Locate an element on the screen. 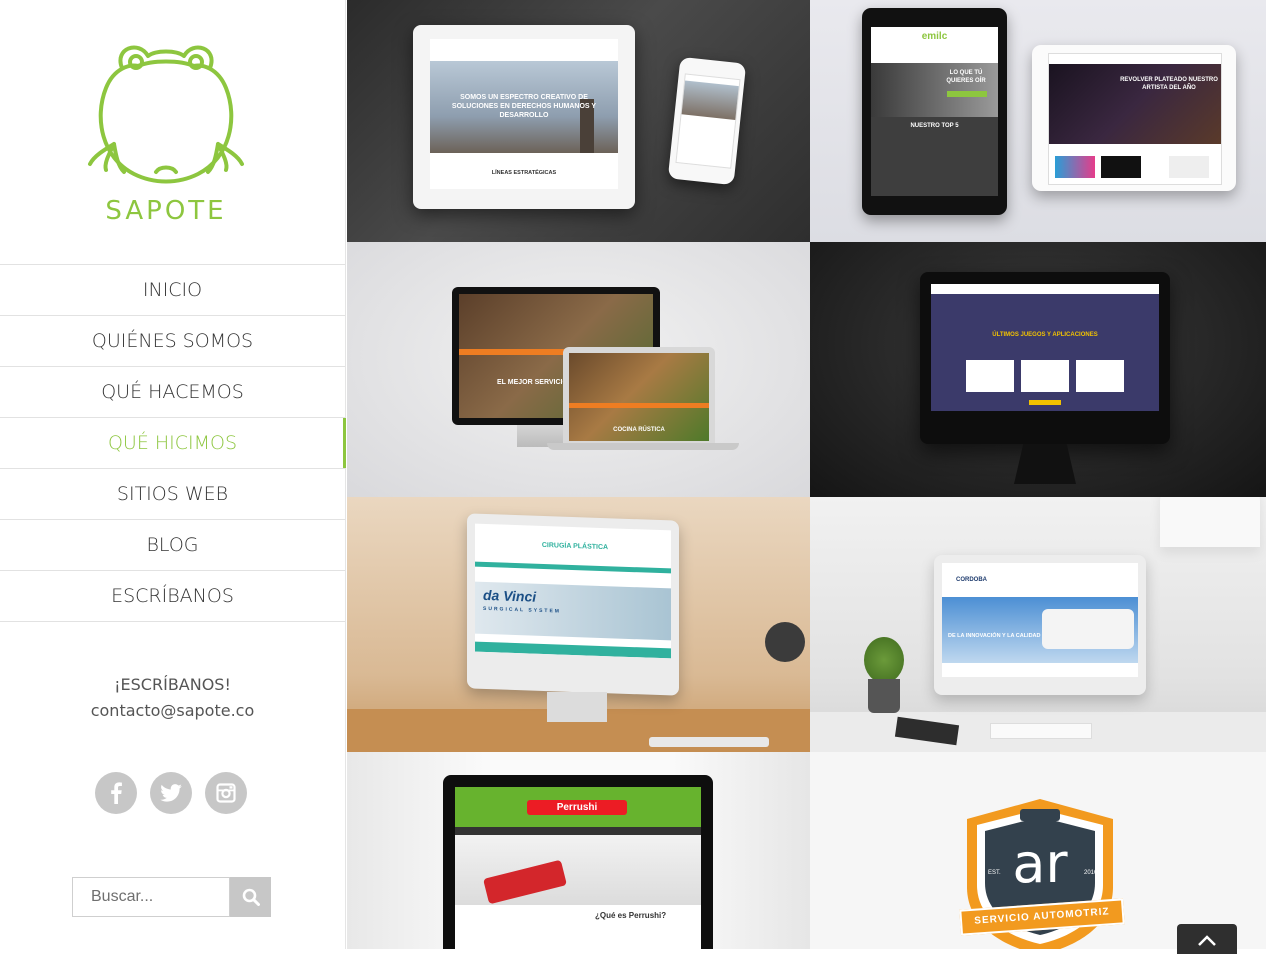  tile8-est: EST. is located at coordinates (994, 873).